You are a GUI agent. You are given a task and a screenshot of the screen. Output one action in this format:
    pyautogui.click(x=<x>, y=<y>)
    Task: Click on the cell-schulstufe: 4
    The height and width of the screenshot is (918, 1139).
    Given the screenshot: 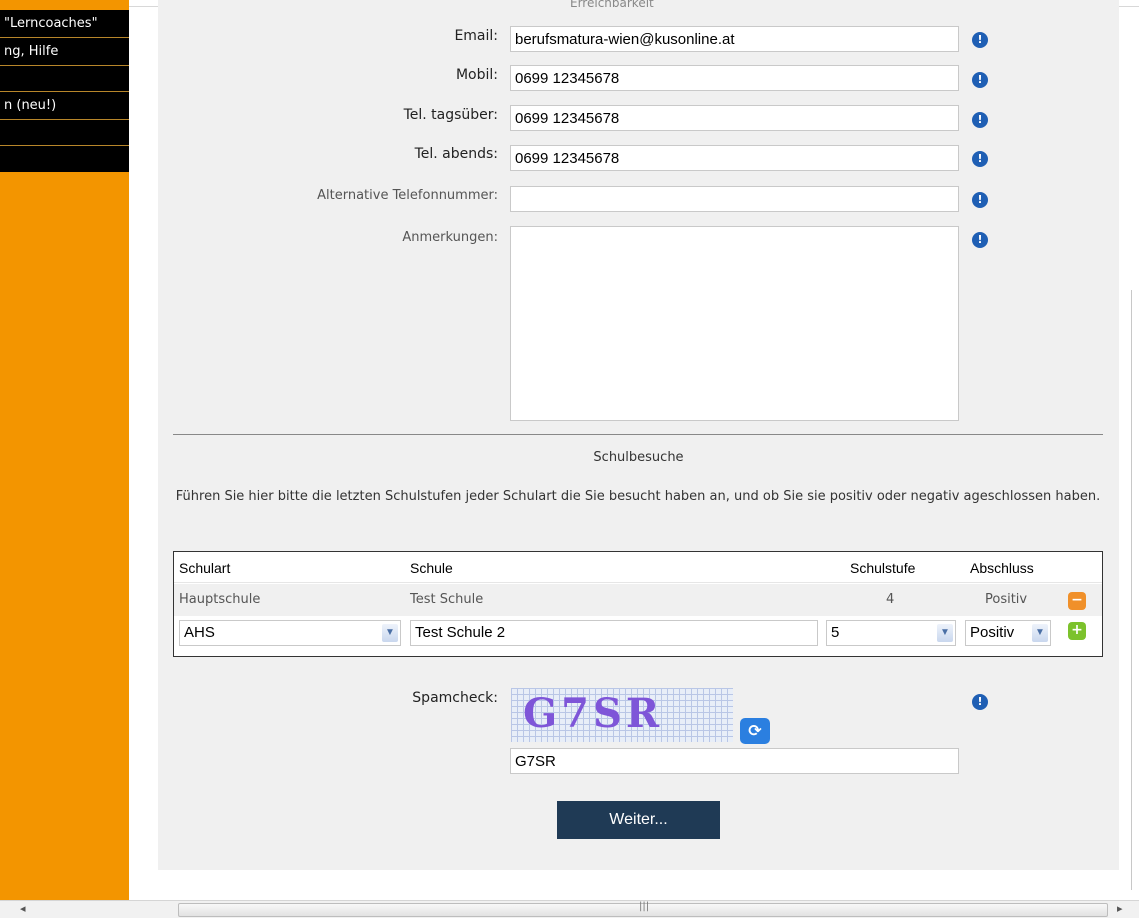 What is the action you would take?
    pyautogui.click(x=890, y=599)
    